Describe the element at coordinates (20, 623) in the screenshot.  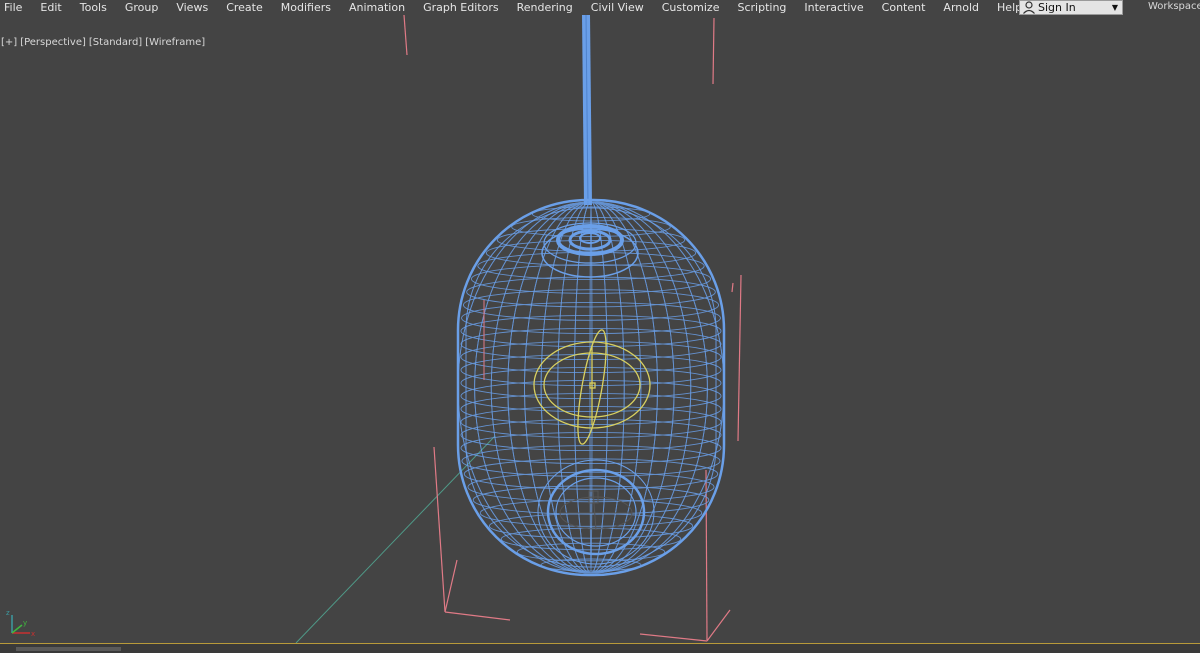
I see `axis-tripod-icon: z x y` at that location.